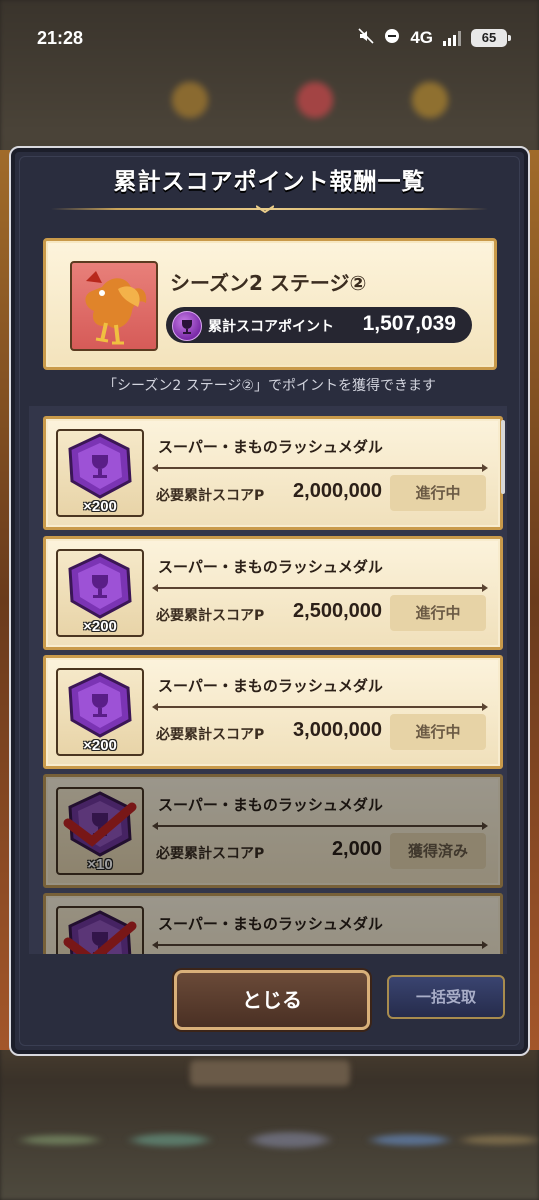 Image resolution: width=539 pixels, height=1200 pixels. What do you see at coordinates (337, 491) in the screenshot?
I see `required-points-value: 2,000,000` at bounding box center [337, 491].